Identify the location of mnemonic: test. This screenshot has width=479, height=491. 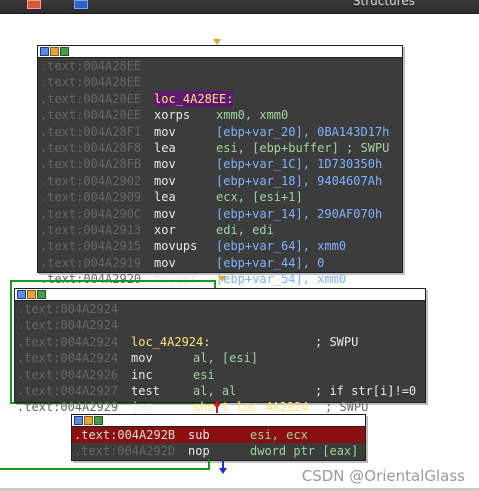
(145, 391).